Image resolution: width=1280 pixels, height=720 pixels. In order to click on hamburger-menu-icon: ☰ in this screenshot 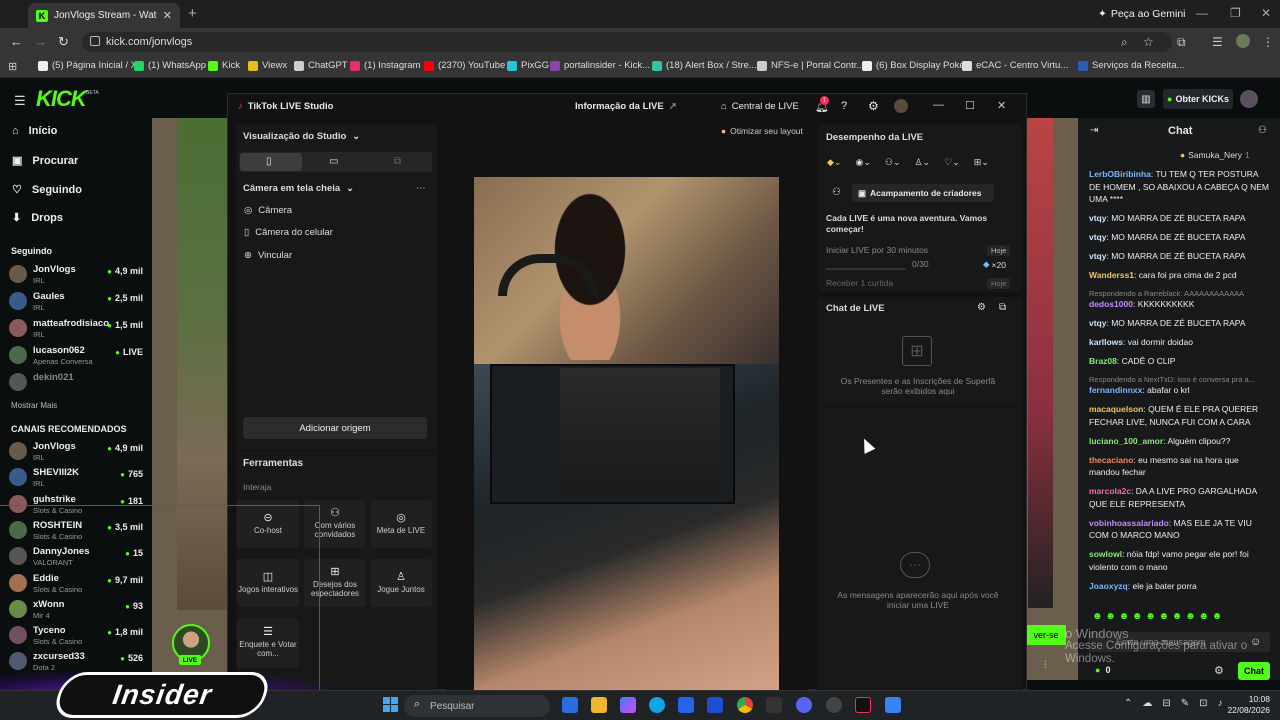, I will do `click(20, 101)`.